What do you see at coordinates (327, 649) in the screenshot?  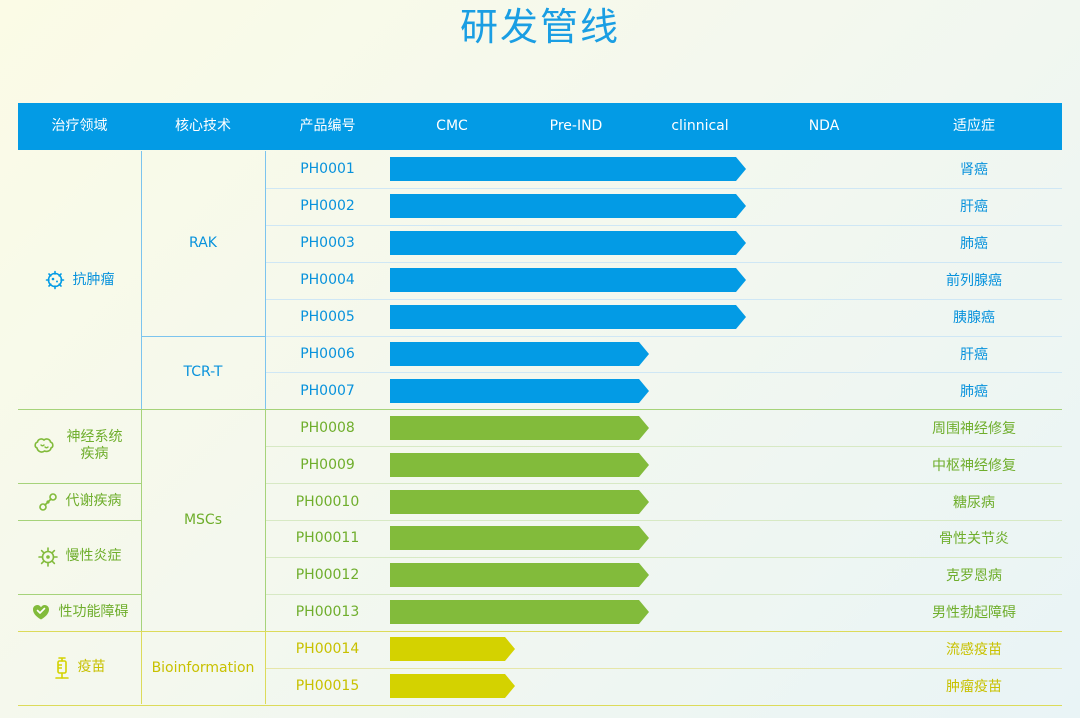 I see `product-code: PH00014` at bounding box center [327, 649].